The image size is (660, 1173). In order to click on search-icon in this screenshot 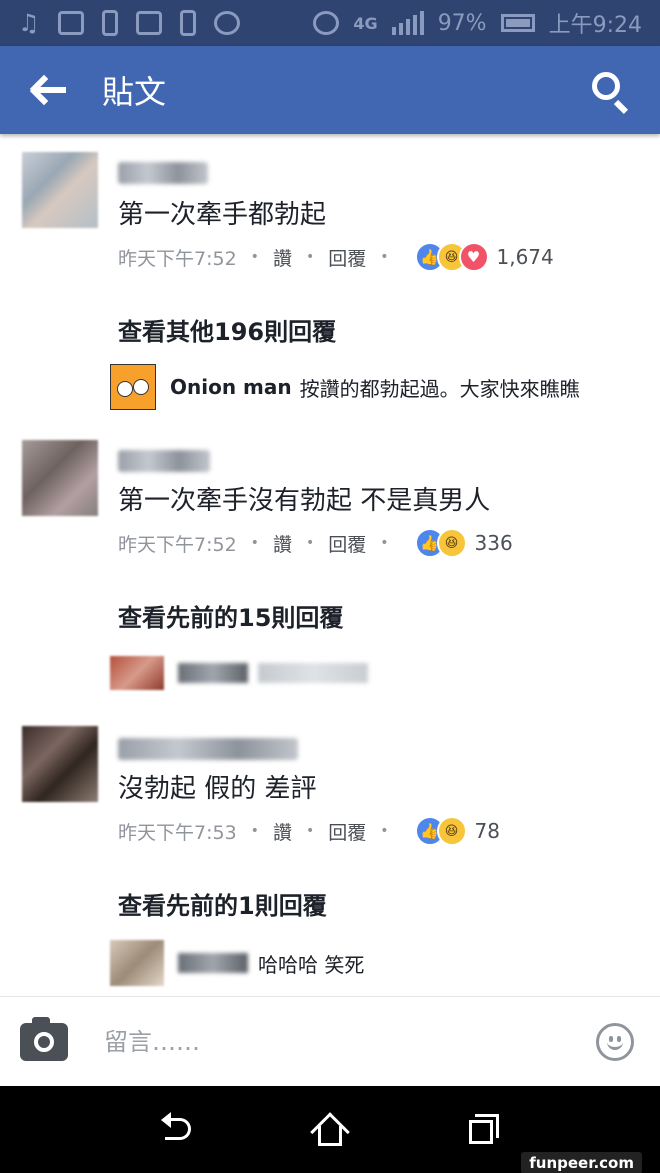, I will do `click(610, 92)`.